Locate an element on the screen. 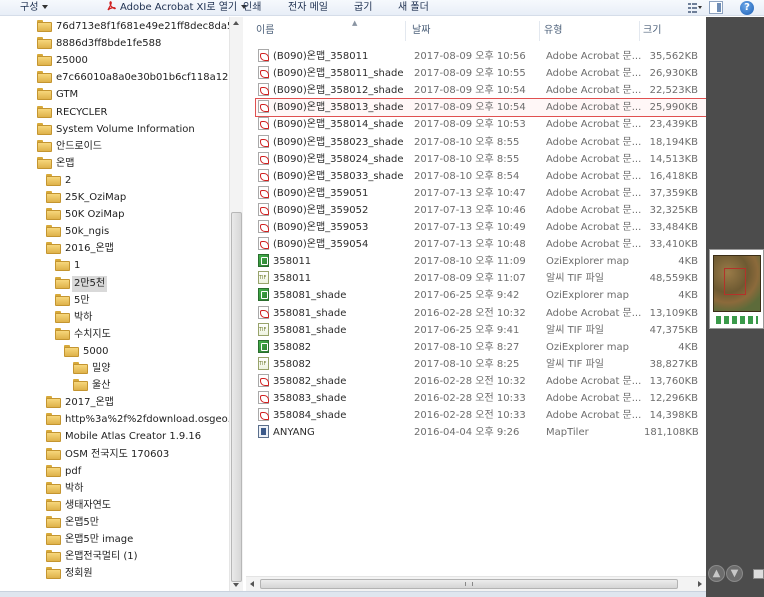 The image size is (764, 597). nav-folder-item: GTM is located at coordinates (58, 95).